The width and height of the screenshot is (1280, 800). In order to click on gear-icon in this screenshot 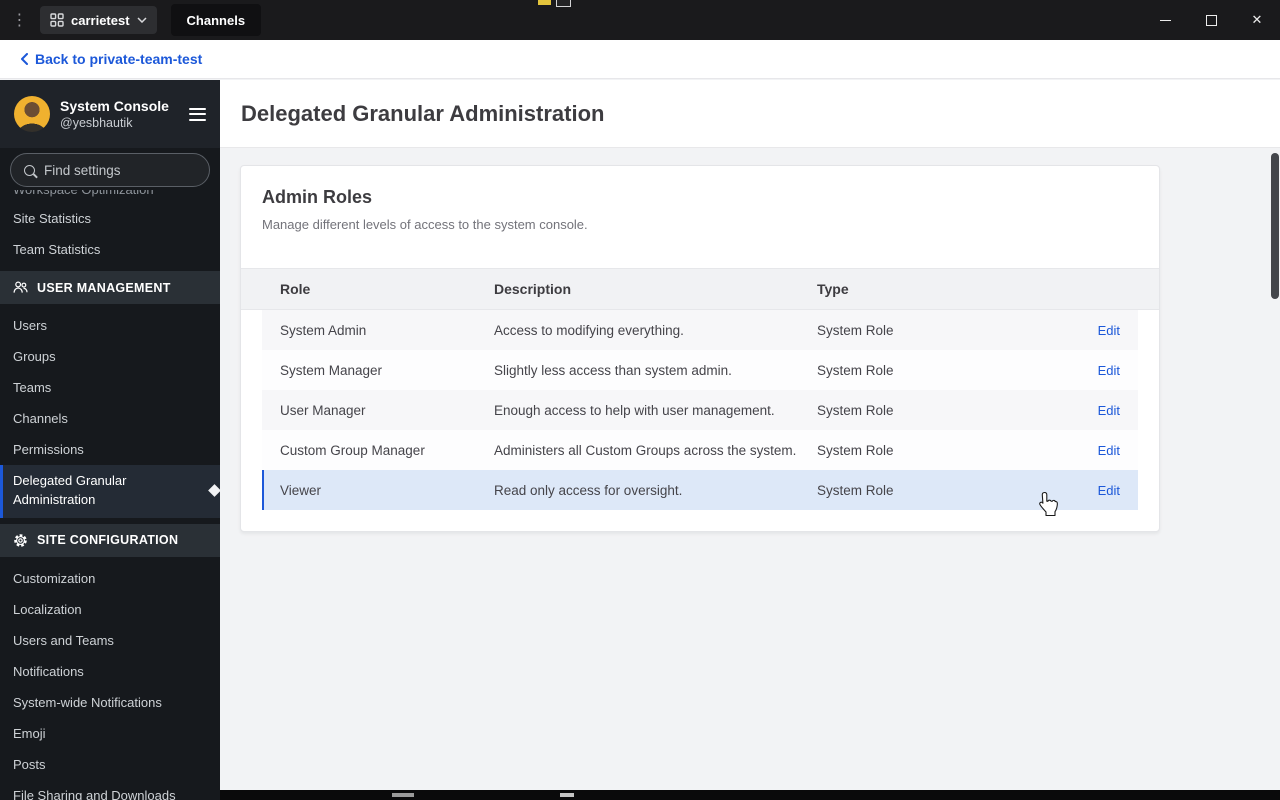, I will do `click(20, 540)`.